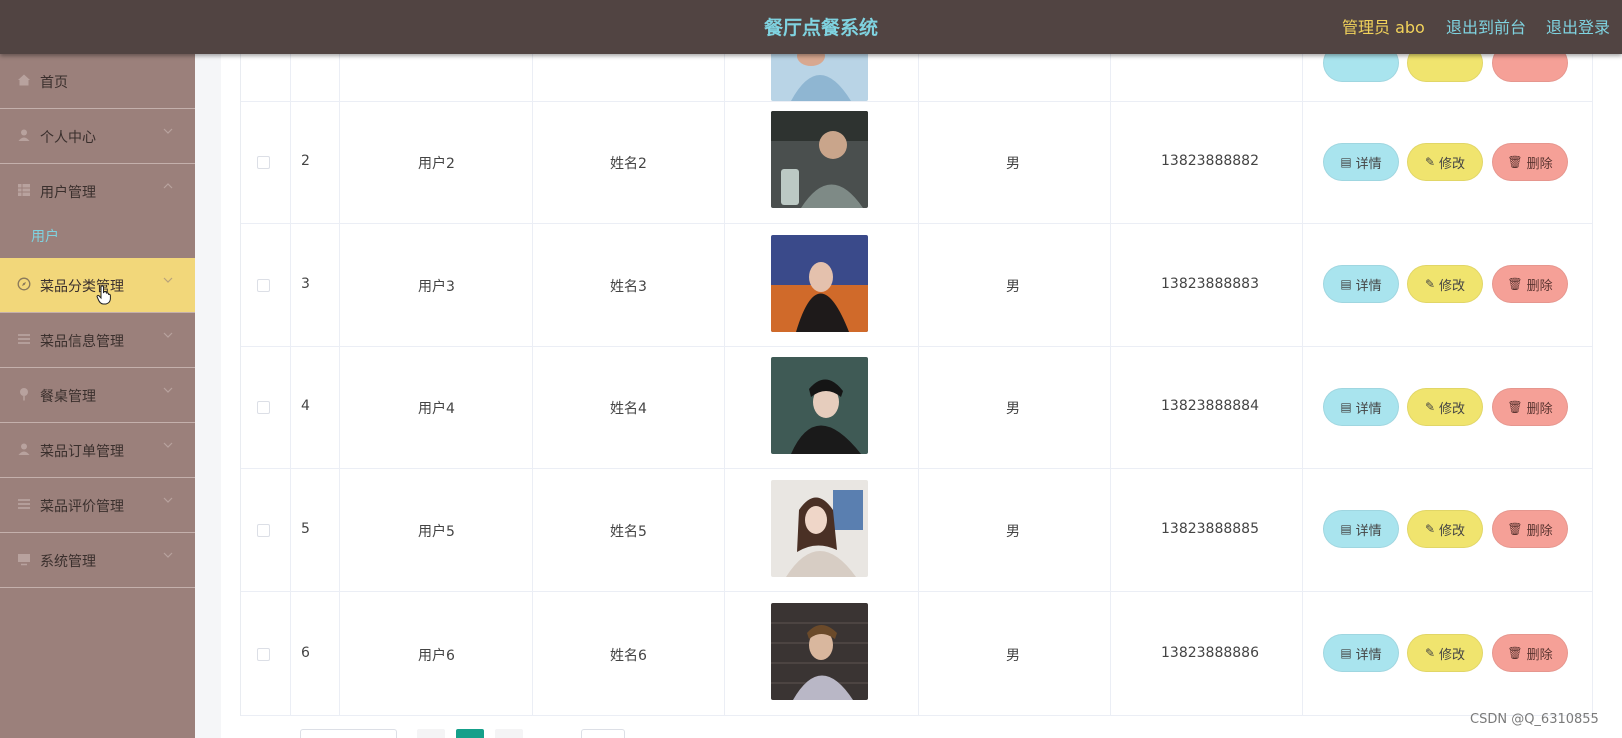  Describe the element at coordinates (305, 406) in the screenshot. I see `row-id: 4` at that location.